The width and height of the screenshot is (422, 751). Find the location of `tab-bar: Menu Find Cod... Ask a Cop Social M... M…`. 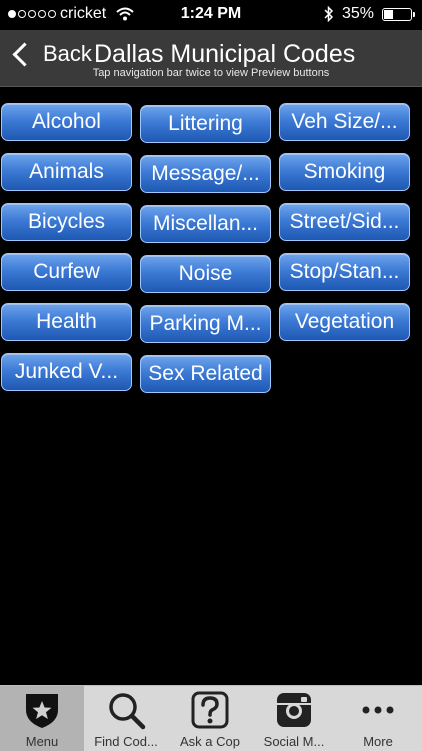

tab-bar: Menu Find Cod... Ask a Cop Social M... M… is located at coordinates (211, 718).